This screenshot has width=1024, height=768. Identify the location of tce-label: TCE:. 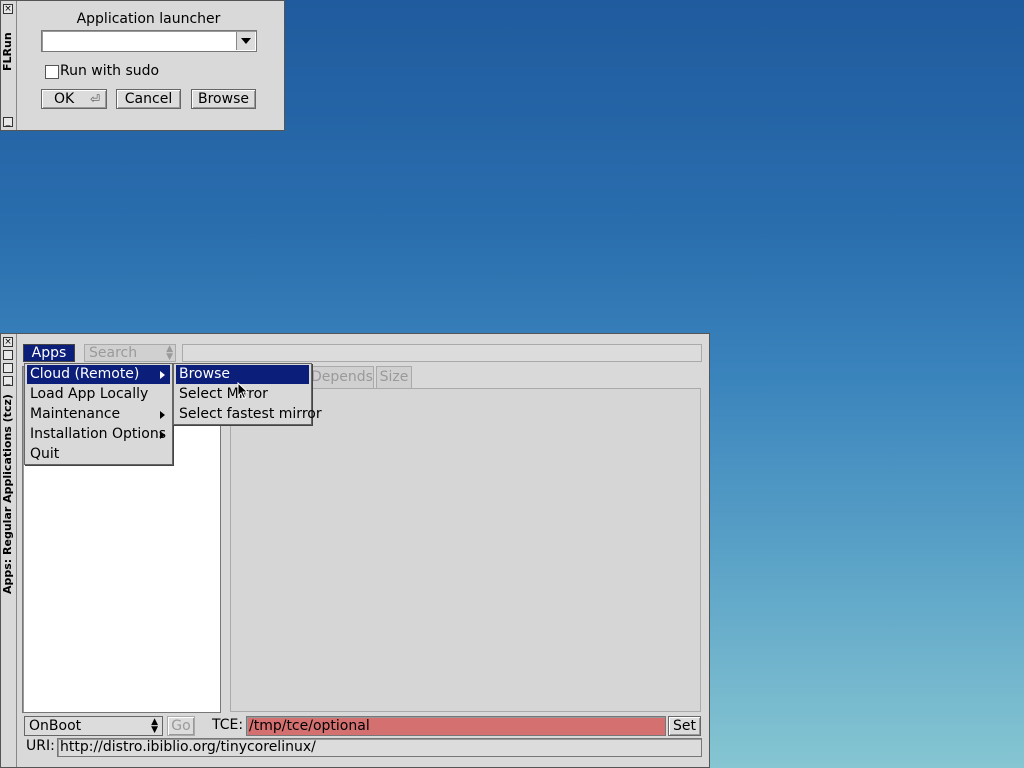
(228, 725).